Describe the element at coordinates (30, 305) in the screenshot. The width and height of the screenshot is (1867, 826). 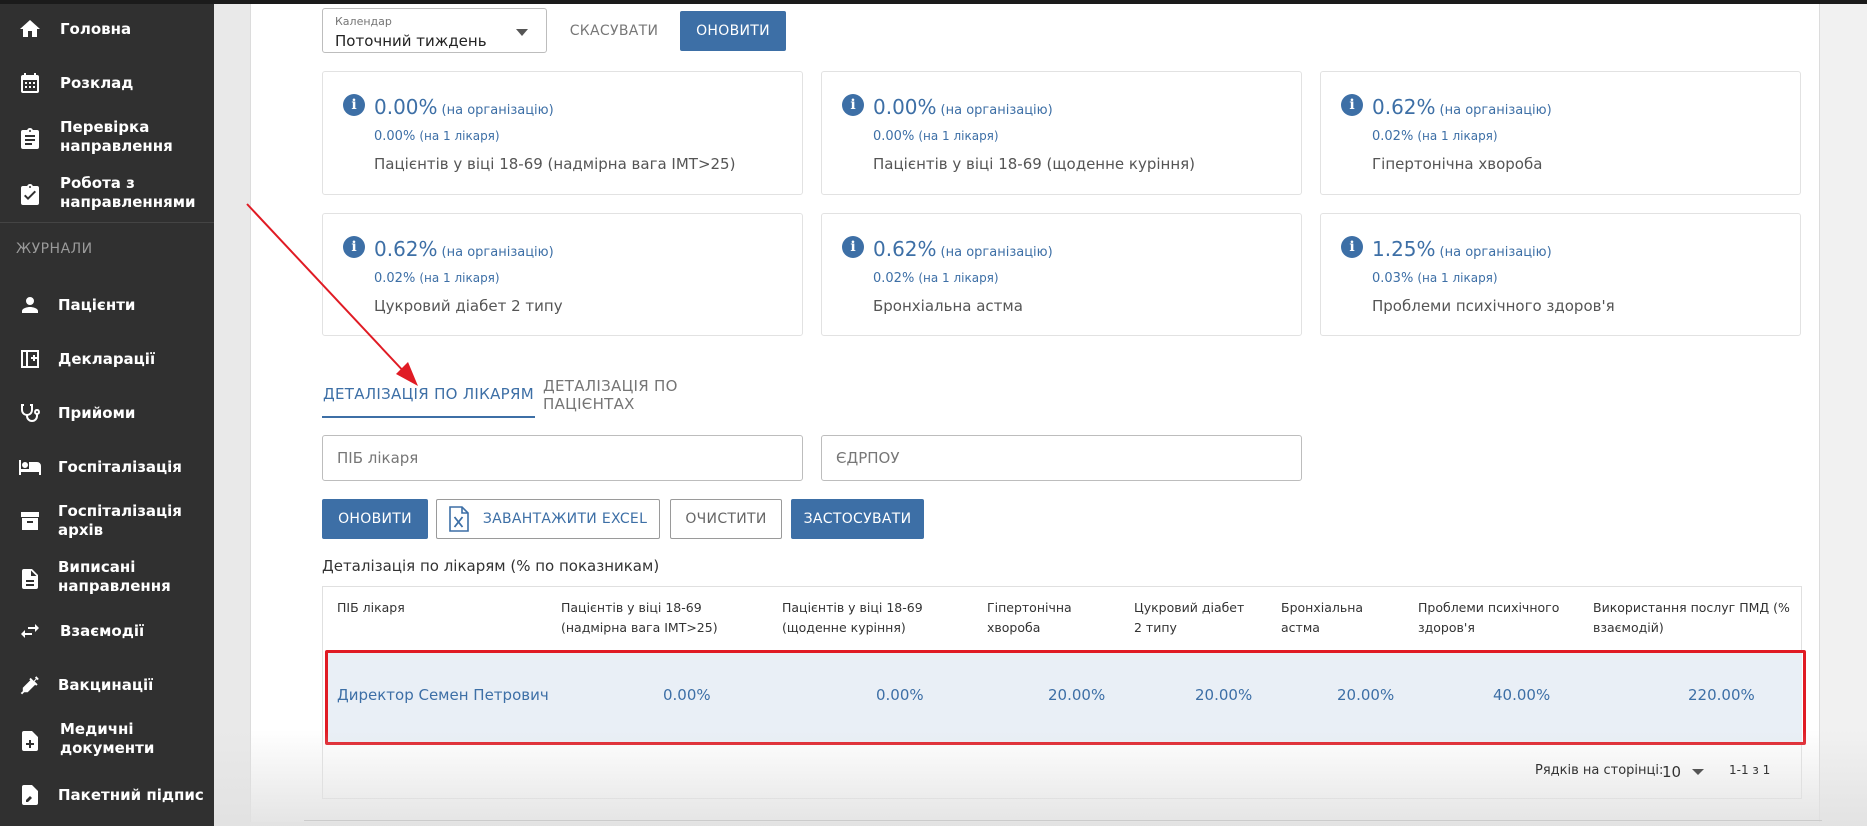
I see `person-icon` at that location.